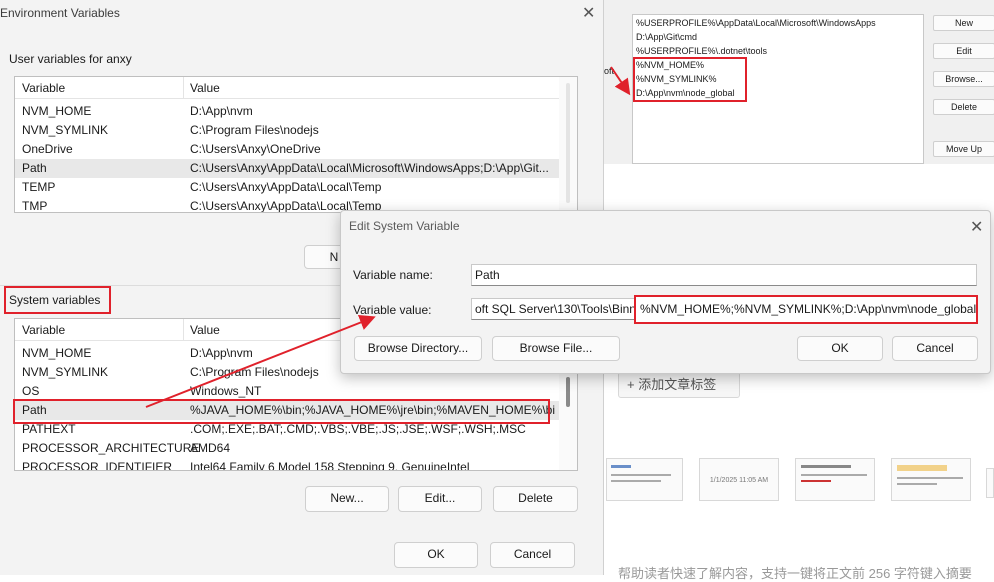 The height and width of the screenshot is (582, 994). What do you see at coordinates (260, 361) in the screenshot?
I see `arrow-to-edit-dialog` at bounding box center [260, 361].